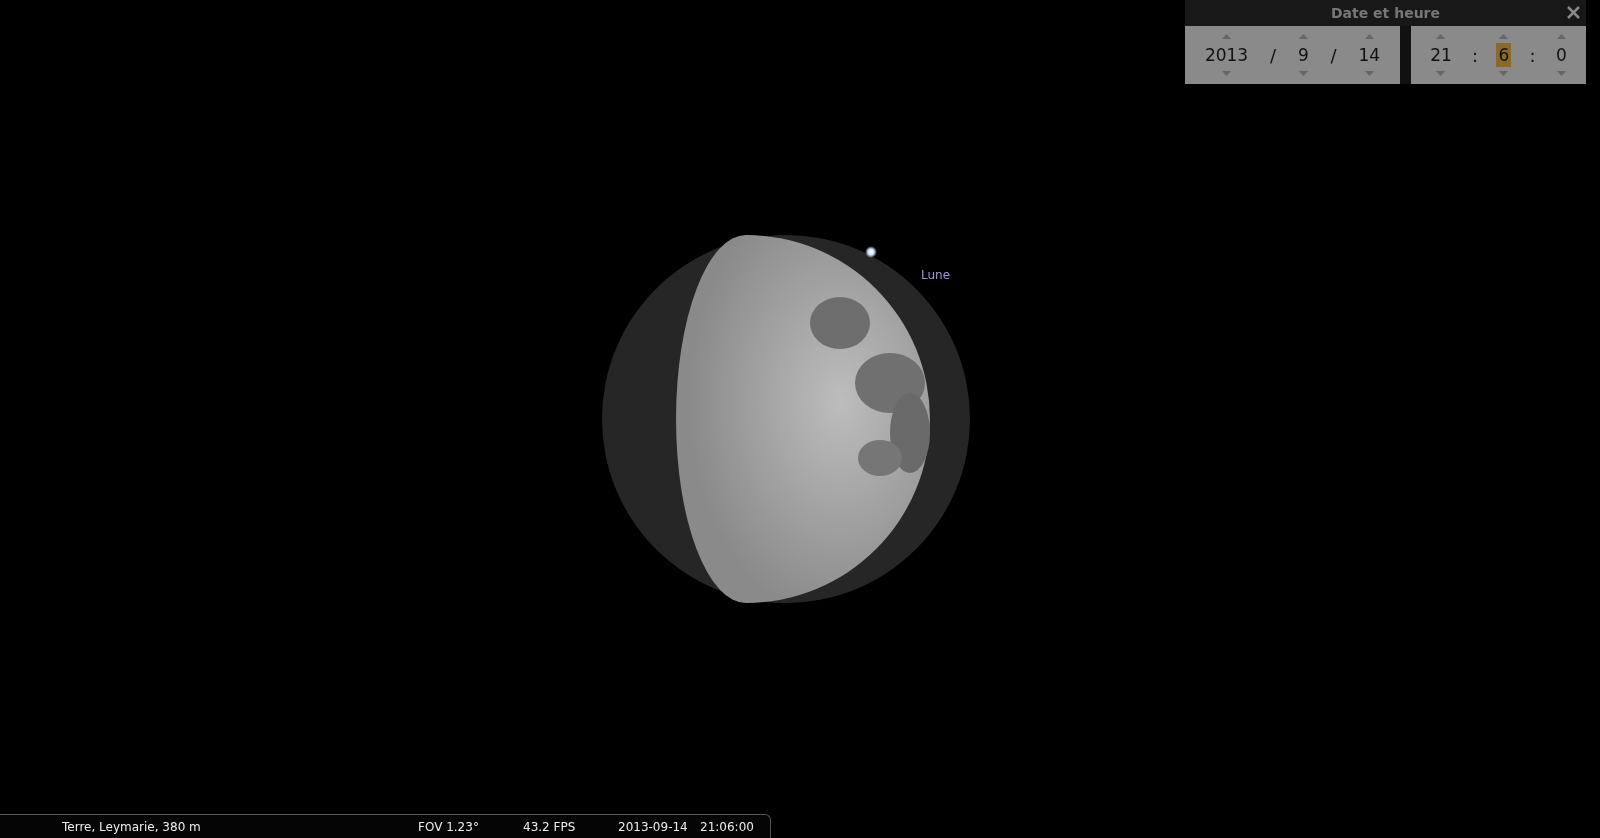 This screenshot has height=838, width=1600. I want to click on spin-field: 2013, so click(1226, 55).